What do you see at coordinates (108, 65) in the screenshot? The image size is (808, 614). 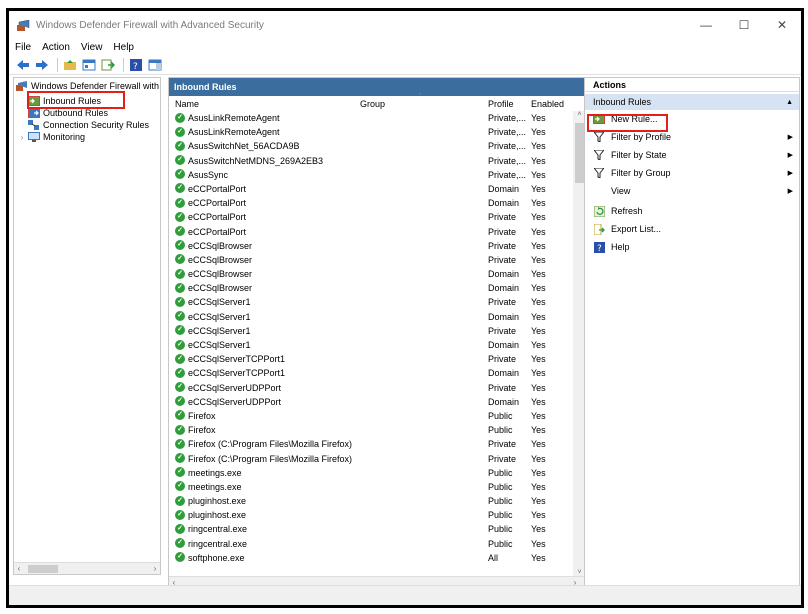 I see `export-list-icon` at bounding box center [108, 65].